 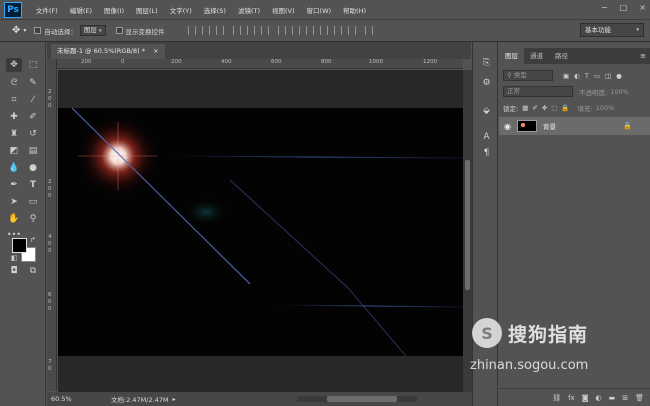 What do you see at coordinates (337, 30) in the screenshot?
I see `distribute-hcenter-icon` at bounding box center [337, 30].